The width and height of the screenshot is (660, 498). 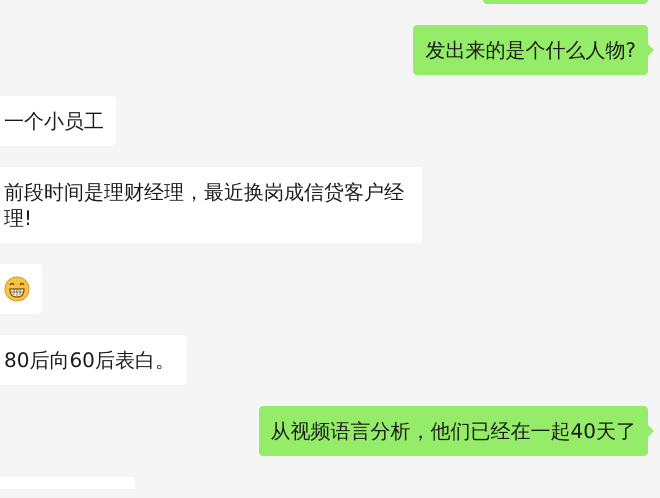 I want to click on message-bubble: 一个小员工, so click(x=58, y=121).